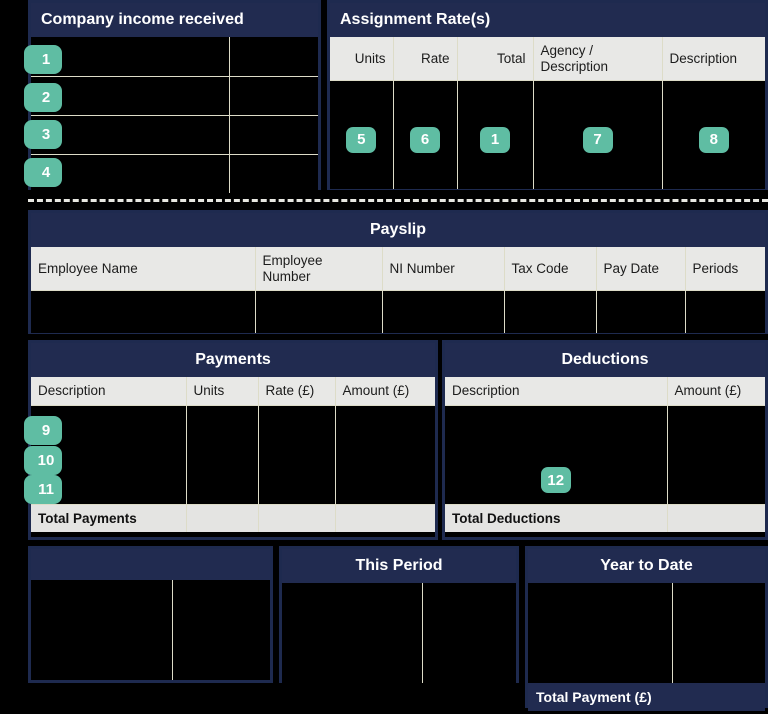  What do you see at coordinates (550, 269) in the screenshot?
I see `payslip-col-tax-code: Tax Code` at bounding box center [550, 269].